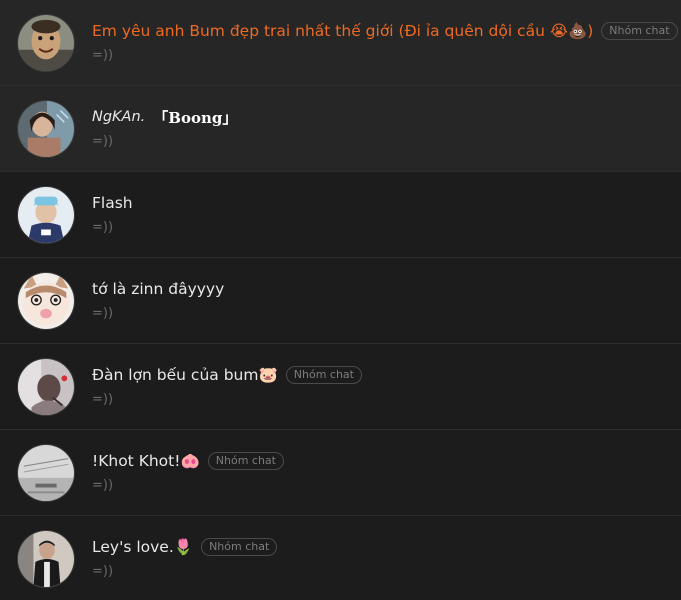 This screenshot has width=681, height=600. Describe the element at coordinates (340, 558) in the screenshot. I see `conversation-row: Ley's love.🌷 Nhóm chat =))` at that location.